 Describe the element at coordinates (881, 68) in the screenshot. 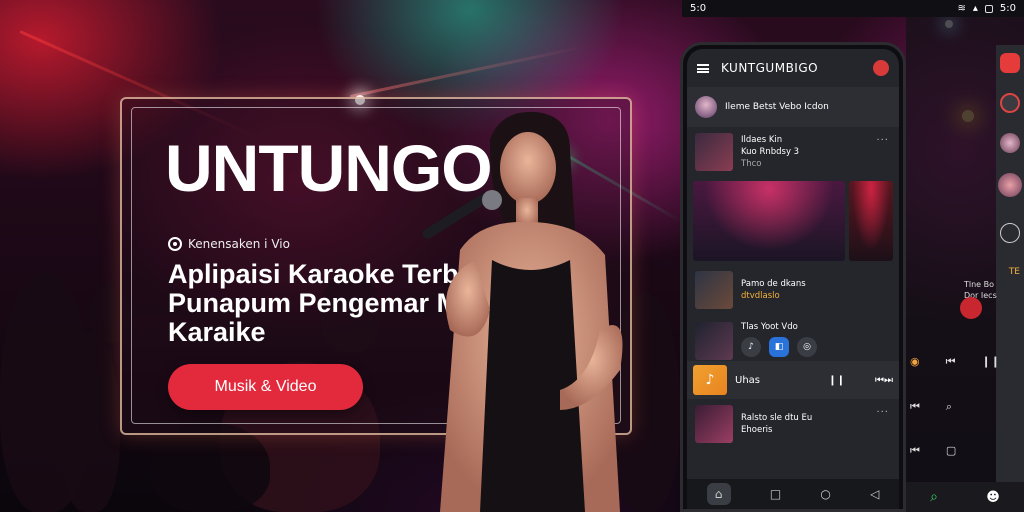

I see `account-icon` at that location.